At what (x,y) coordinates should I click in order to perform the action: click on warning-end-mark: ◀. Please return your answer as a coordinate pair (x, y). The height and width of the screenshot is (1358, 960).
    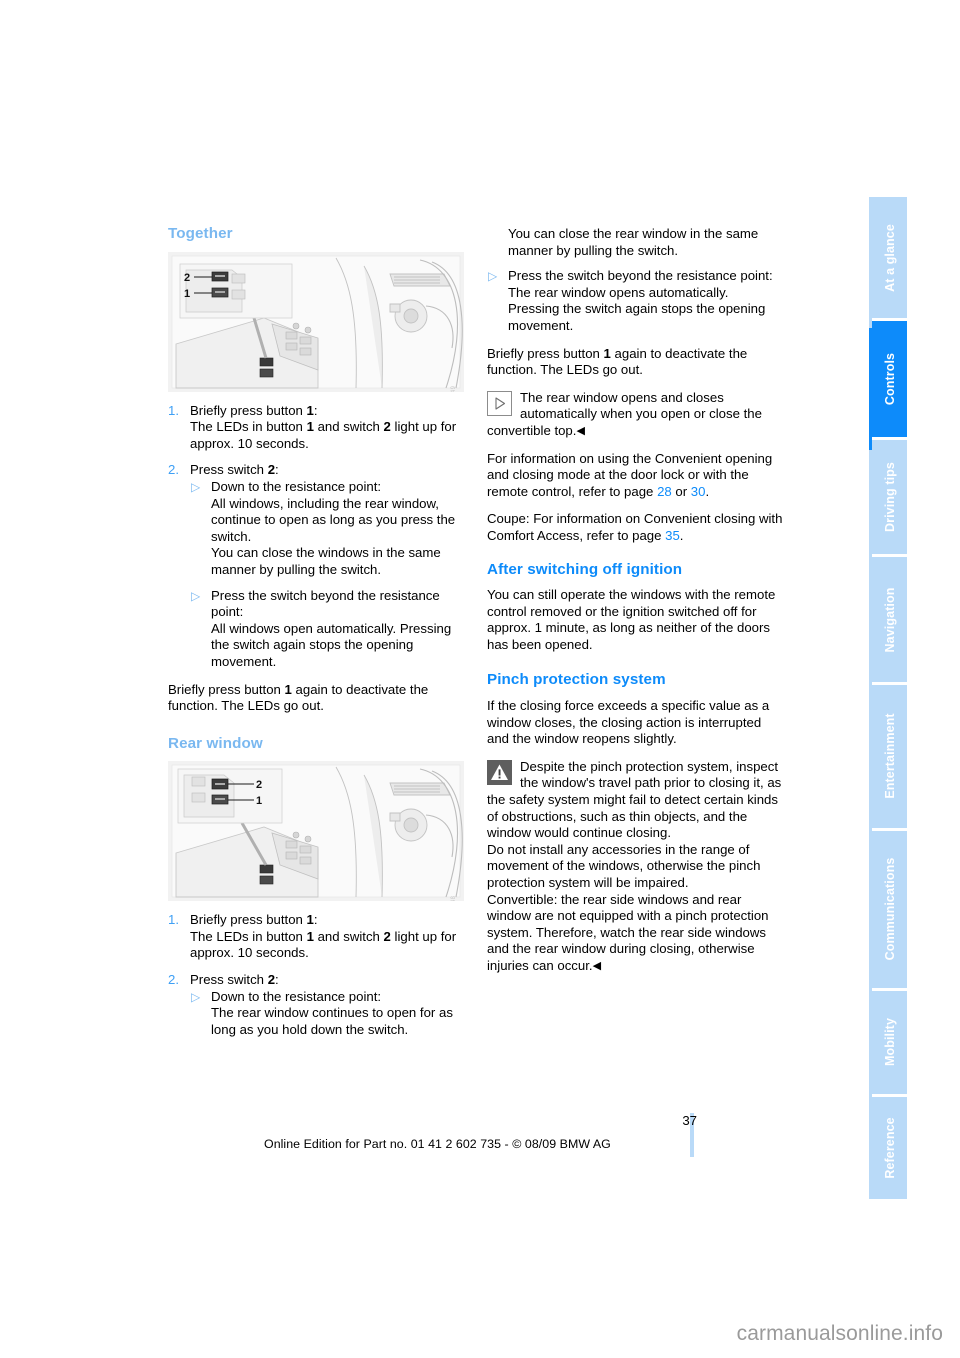
    Looking at the image, I should click on (597, 965).